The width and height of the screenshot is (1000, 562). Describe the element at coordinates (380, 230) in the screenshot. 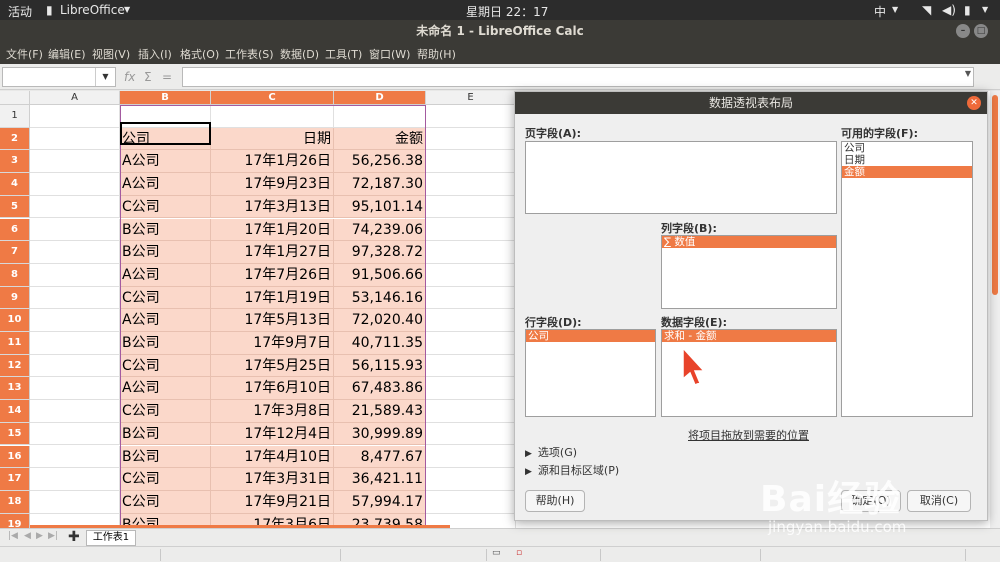

I see `cell-amount: 74,239.06` at that location.